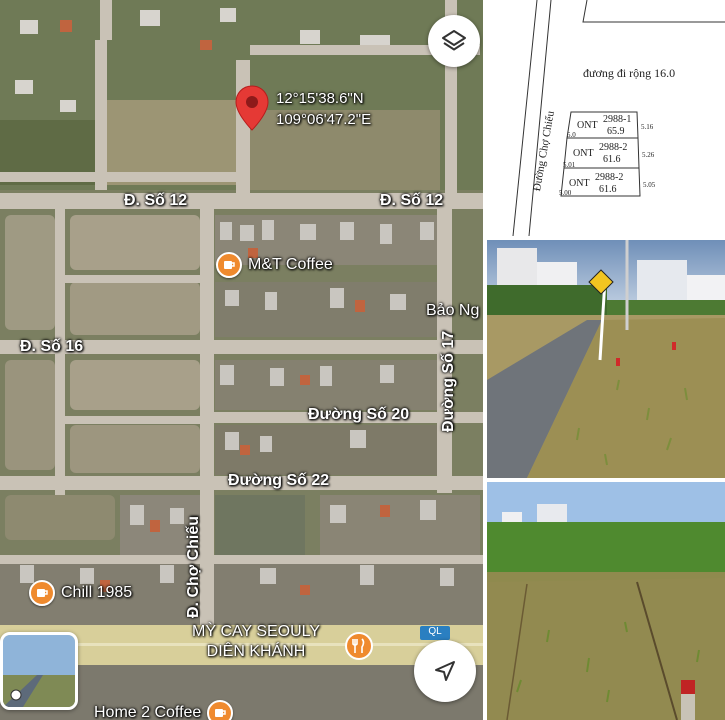  I want to click on poi-chill-1985: Chill 1985, so click(80, 593).